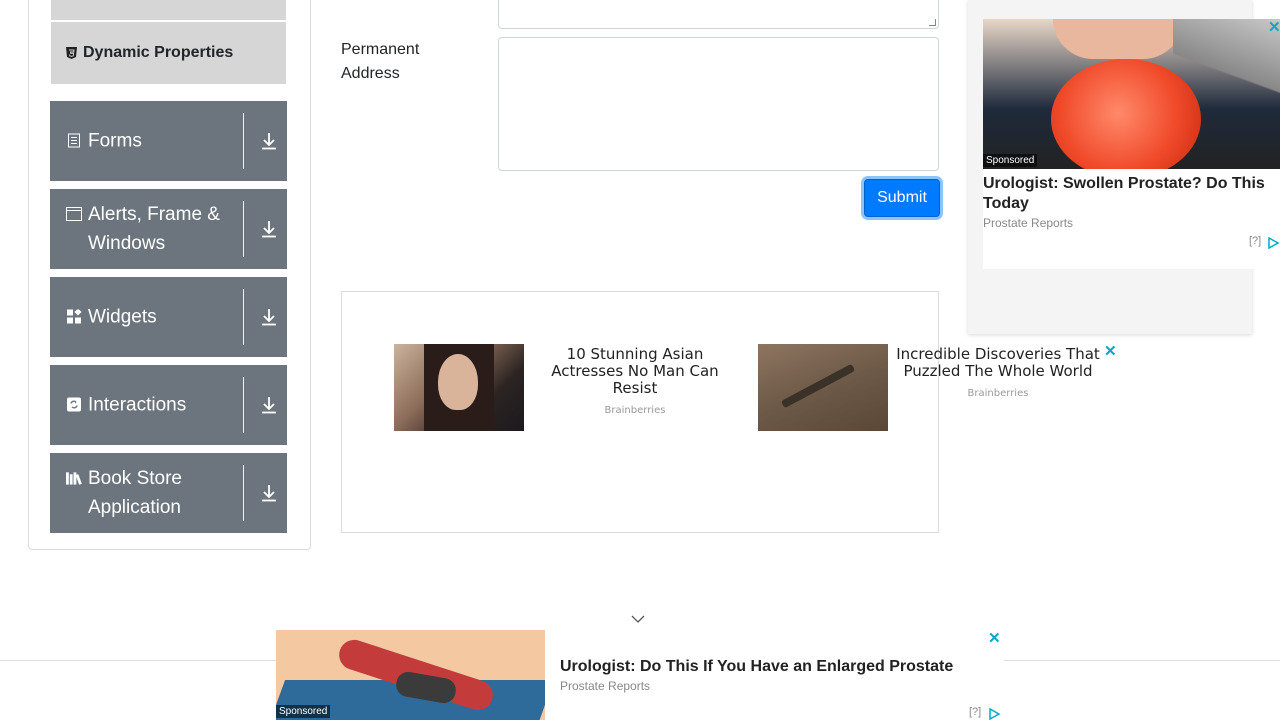 The height and width of the screenshot is (725, 1280). I want to click on chevron-down-icon, so click(638, 619).